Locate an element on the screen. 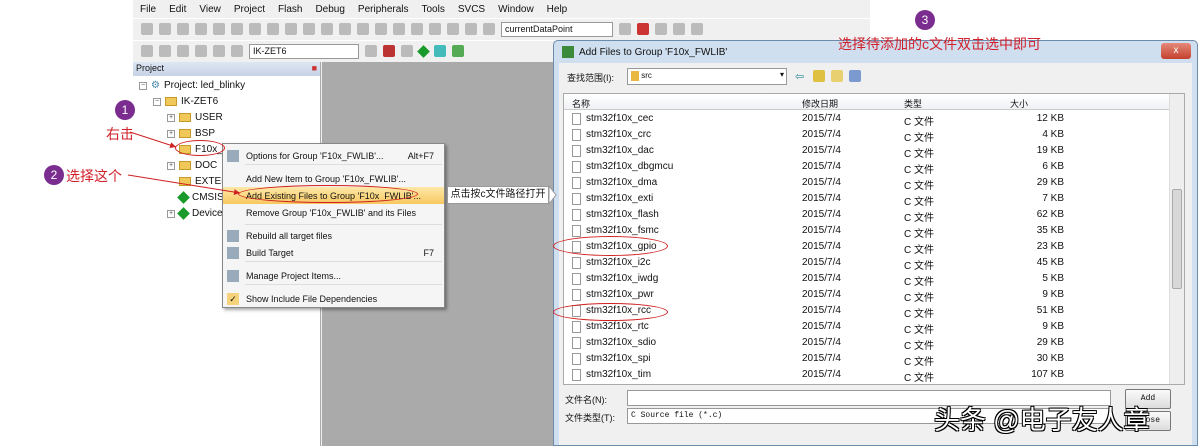 The height and width of the screenshot is (446, 1200). highlight-oval-gpio is located at coordinates (610, 246).